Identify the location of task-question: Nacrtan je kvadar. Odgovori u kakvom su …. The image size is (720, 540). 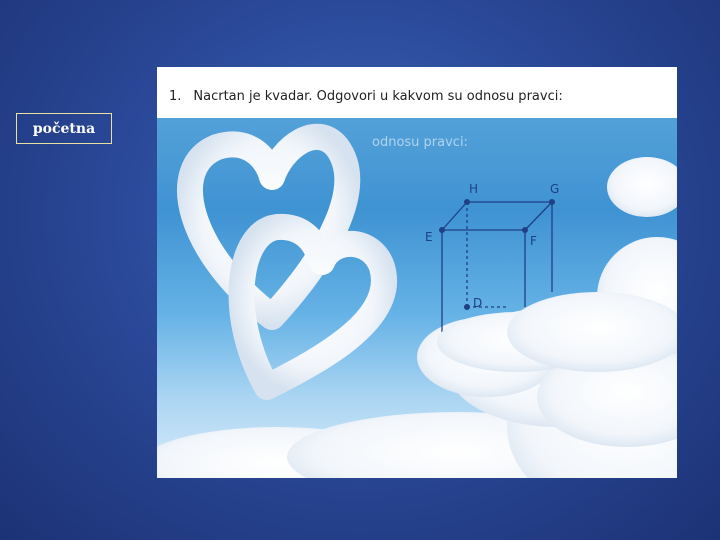
(378, 96).